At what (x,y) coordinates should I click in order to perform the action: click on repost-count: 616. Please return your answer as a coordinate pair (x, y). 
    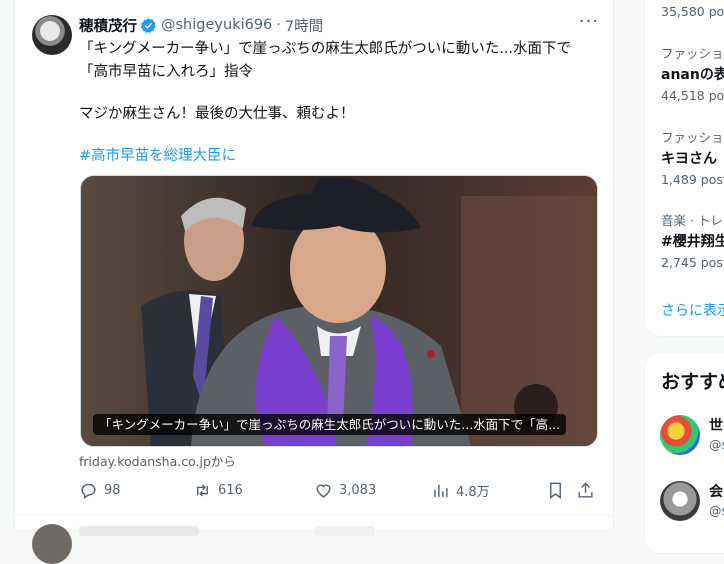
    Looking at the image, I should click on (230, 490).